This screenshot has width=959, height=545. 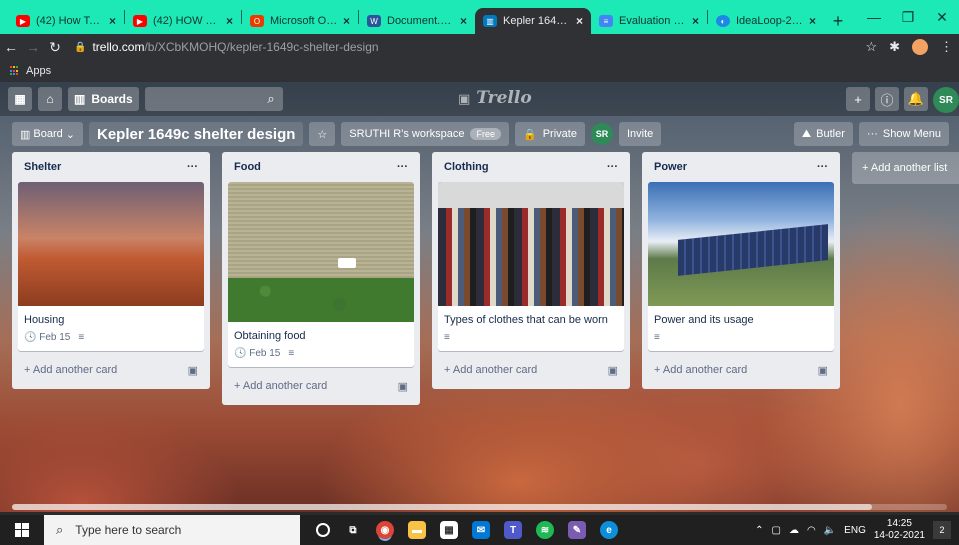 What do you see at coordinates (741, 167) in the screenshot?
I see `list-header: Power ···` at bounding box center [741, 167].